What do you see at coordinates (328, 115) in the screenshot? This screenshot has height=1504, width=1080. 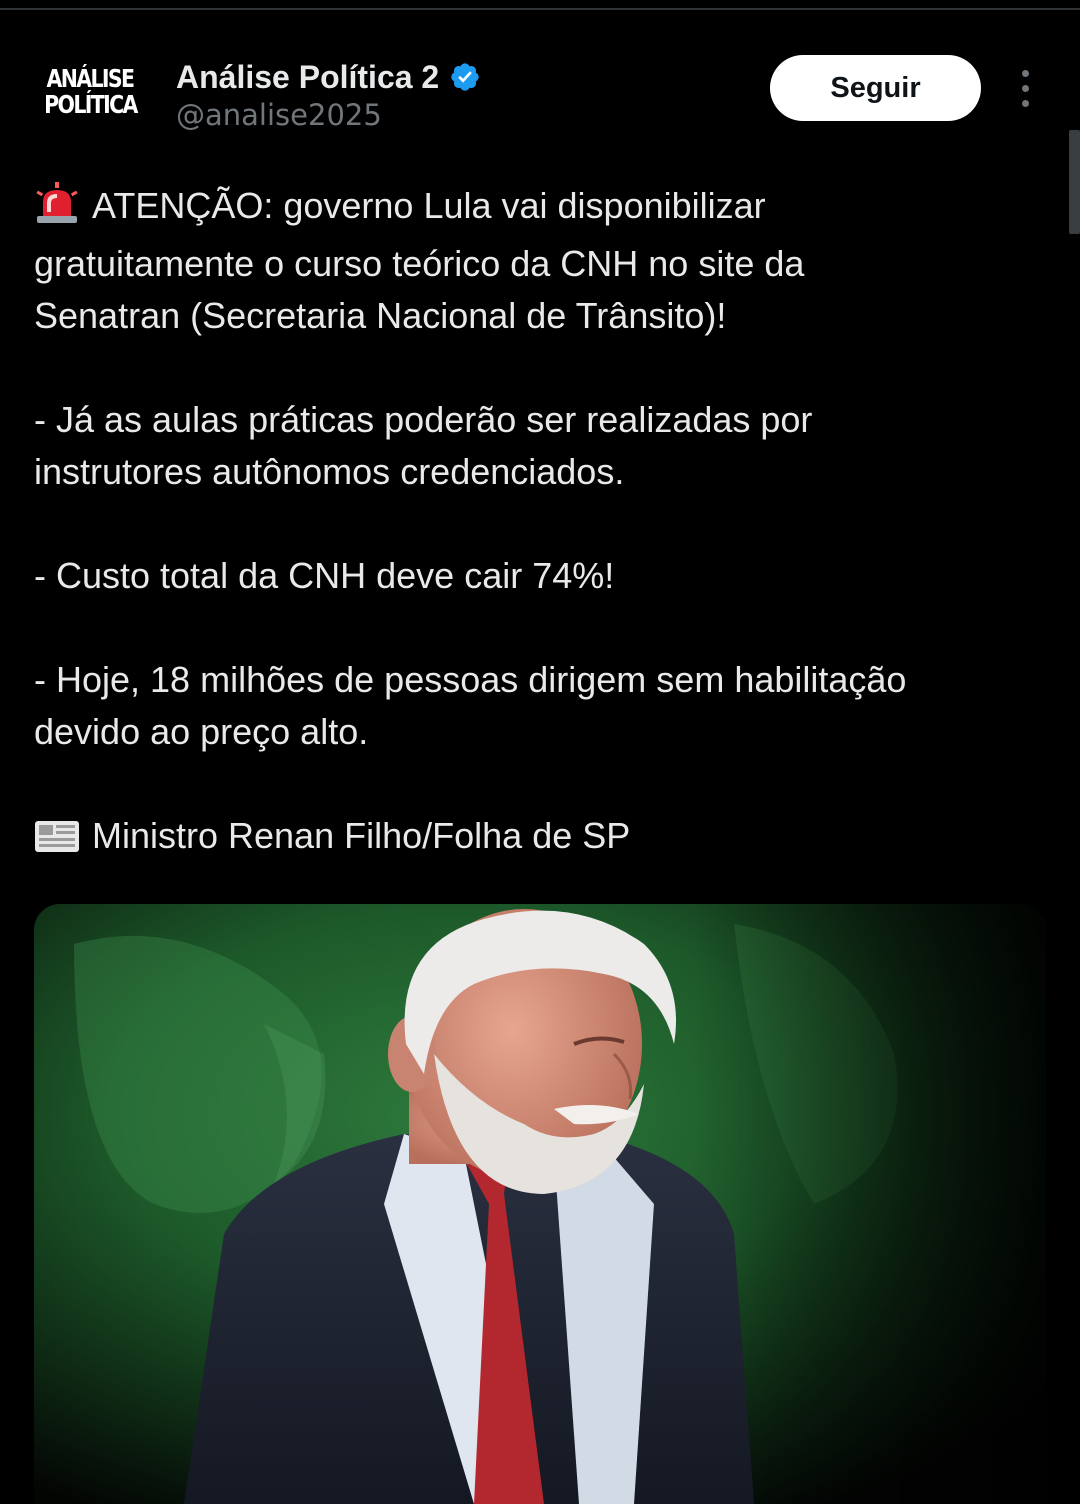 I see `handle: @analise2025` at bounding box center [328, 115].